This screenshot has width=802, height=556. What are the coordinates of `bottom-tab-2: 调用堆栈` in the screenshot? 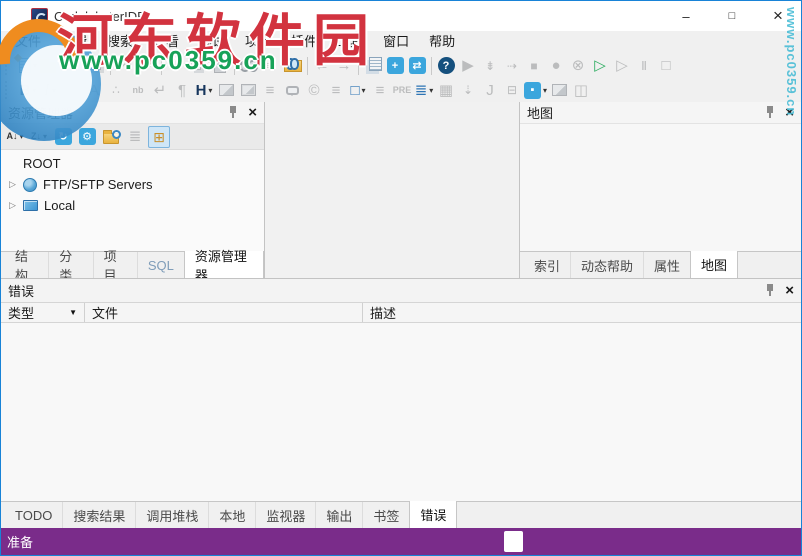 It's located at (171, 515).